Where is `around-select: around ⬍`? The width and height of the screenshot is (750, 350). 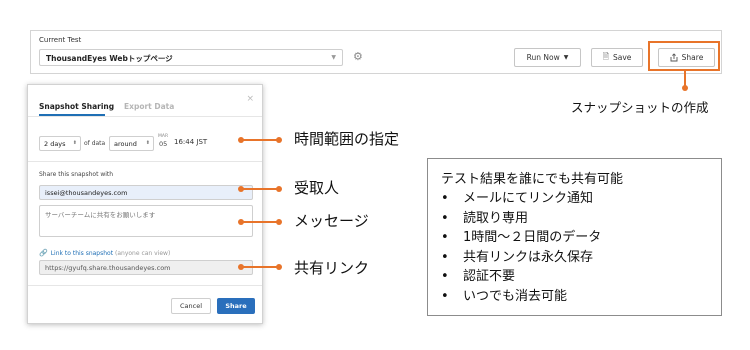 around-select: around ⬍ is located at coordinates (131, 143).